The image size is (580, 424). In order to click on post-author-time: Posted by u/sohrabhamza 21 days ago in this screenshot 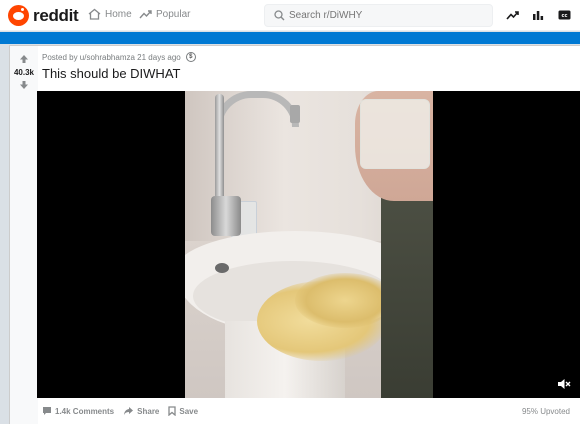, I will do `click(111, 57)`.